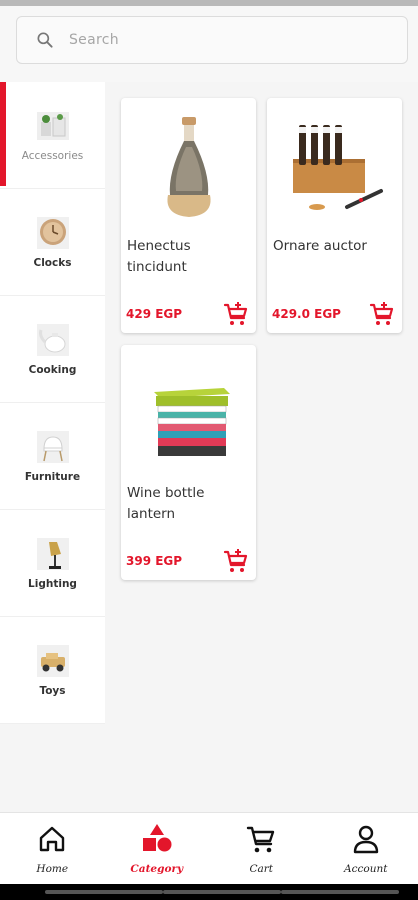  Describe the element at coordinates (154, 314) in the screenshot. I see `product-price: 429 EGP` at that location.